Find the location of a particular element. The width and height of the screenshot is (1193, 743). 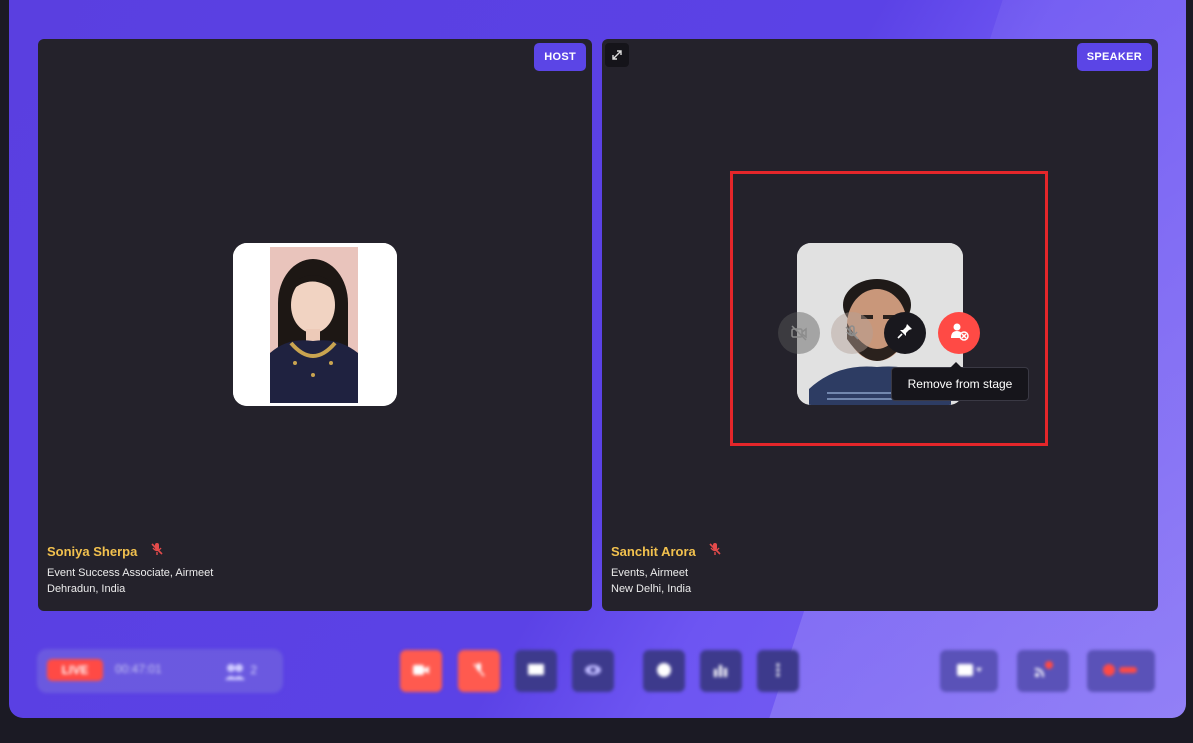

mic-button is located at coordinates (479, 671).